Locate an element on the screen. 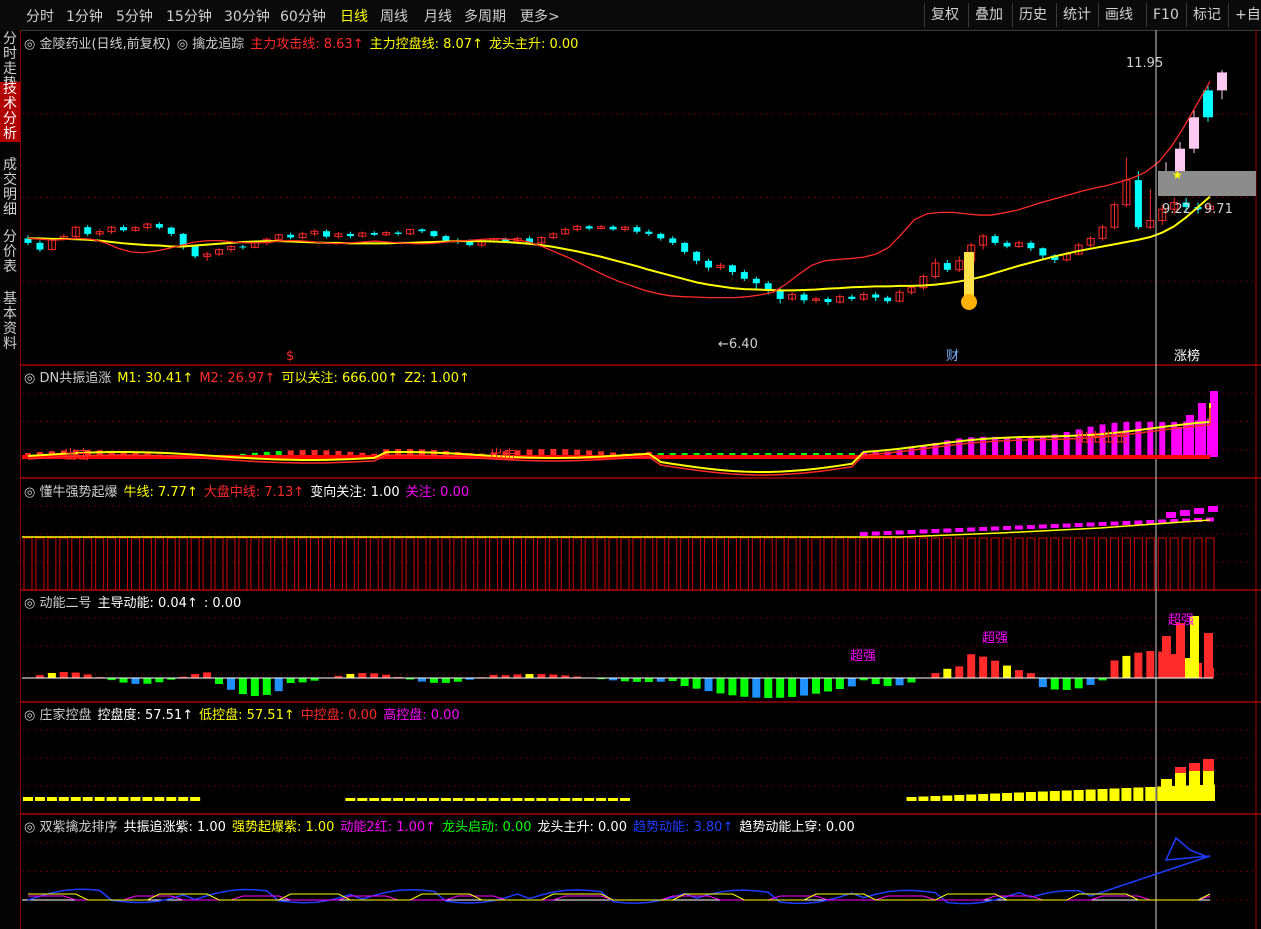 The height and width of the screenshot is (929, 1261). dn-value-1: M2: 26.97↑ is located at coordinates (237, 378).